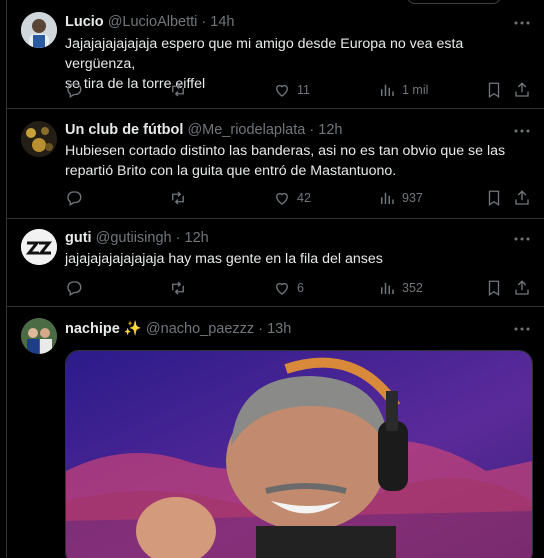 This screenshot has height=558, width=544. I want to click on like-count: 11, so click(303, 90).